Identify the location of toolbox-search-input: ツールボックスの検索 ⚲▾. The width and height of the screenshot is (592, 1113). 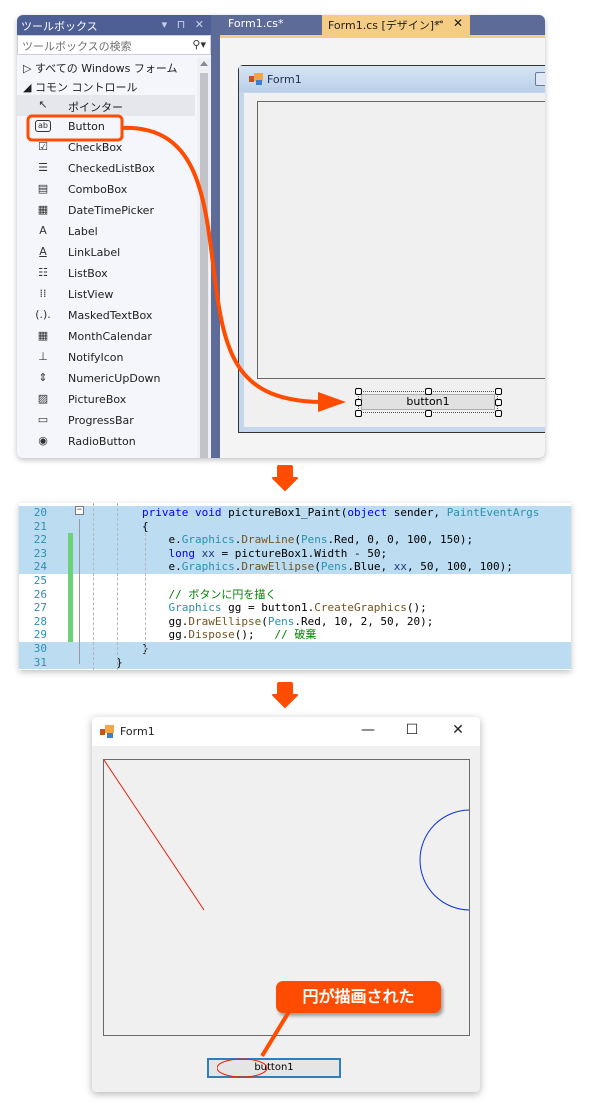
(114, 45).